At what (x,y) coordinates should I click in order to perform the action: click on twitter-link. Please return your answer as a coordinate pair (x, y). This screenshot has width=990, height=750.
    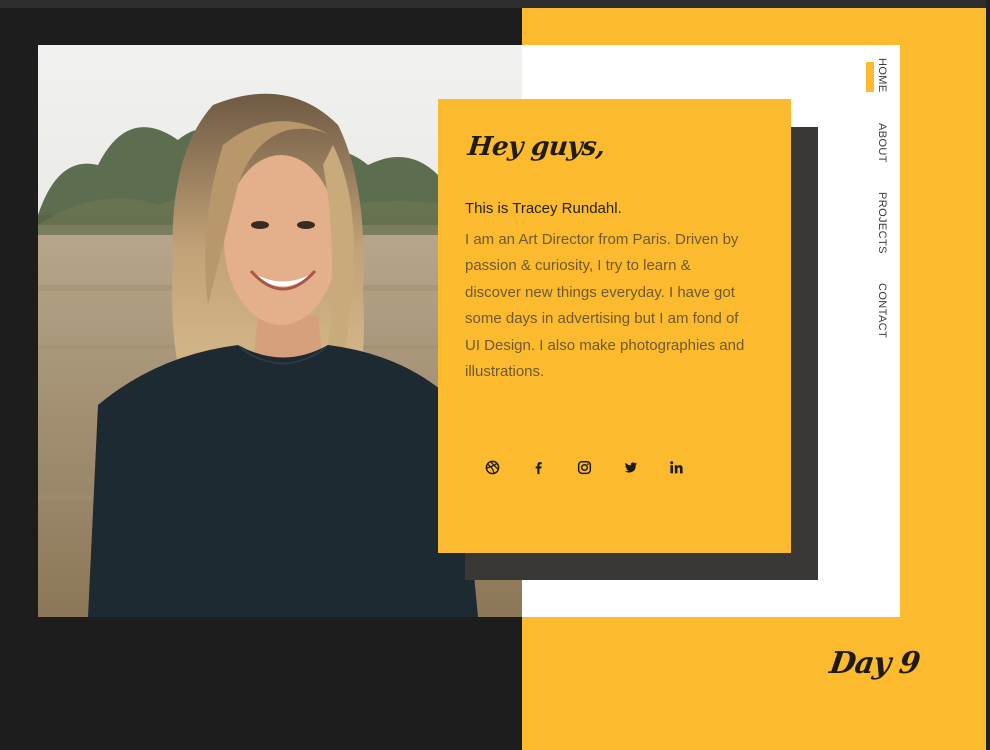
    Looking at the image, I should click on (646, 467).